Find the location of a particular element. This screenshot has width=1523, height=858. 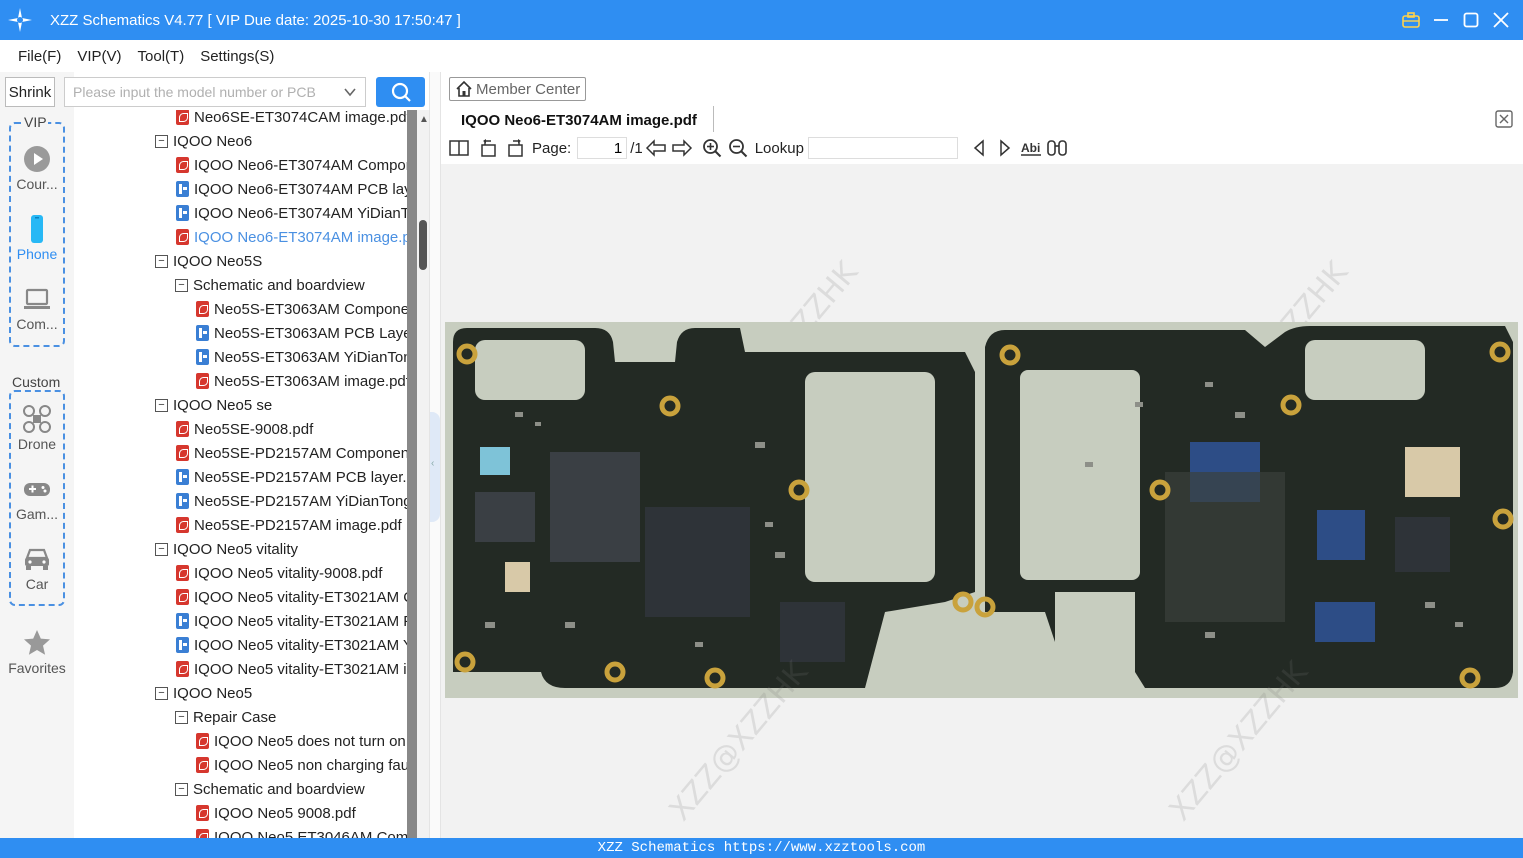

rail-item-drone: Drone is located at coordinates (37, 428).